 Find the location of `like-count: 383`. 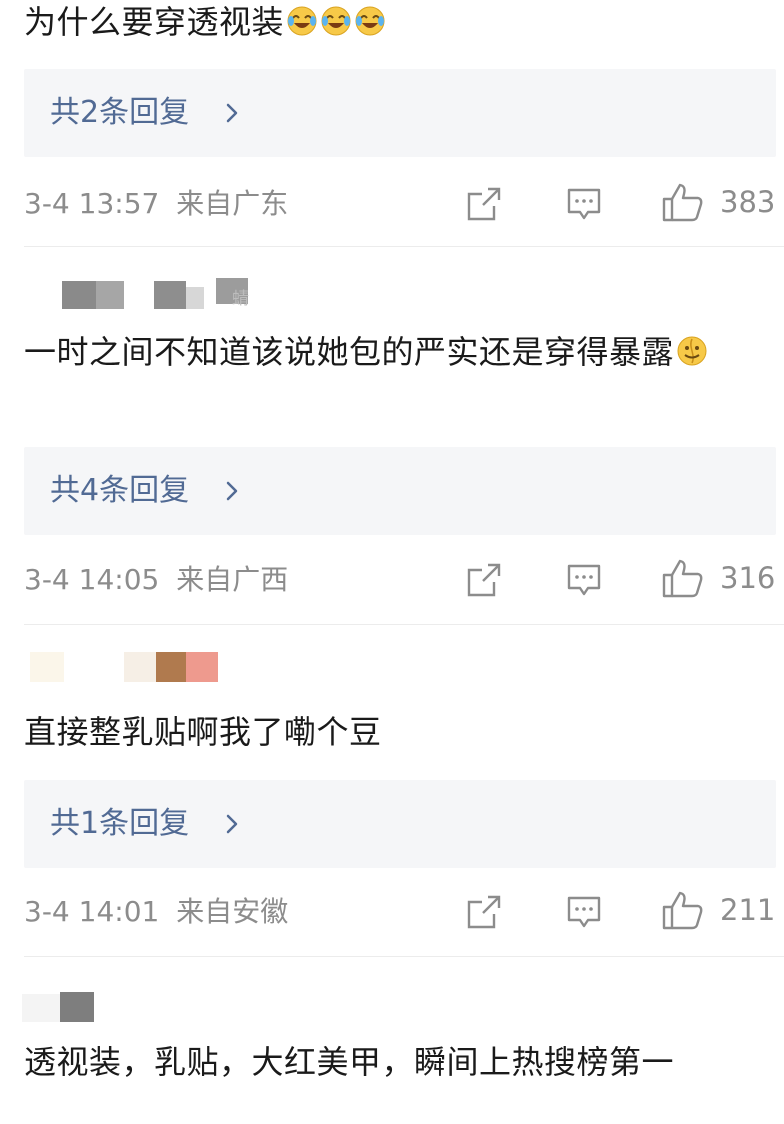

like-count: 383 is located at coordinates (748, 202).